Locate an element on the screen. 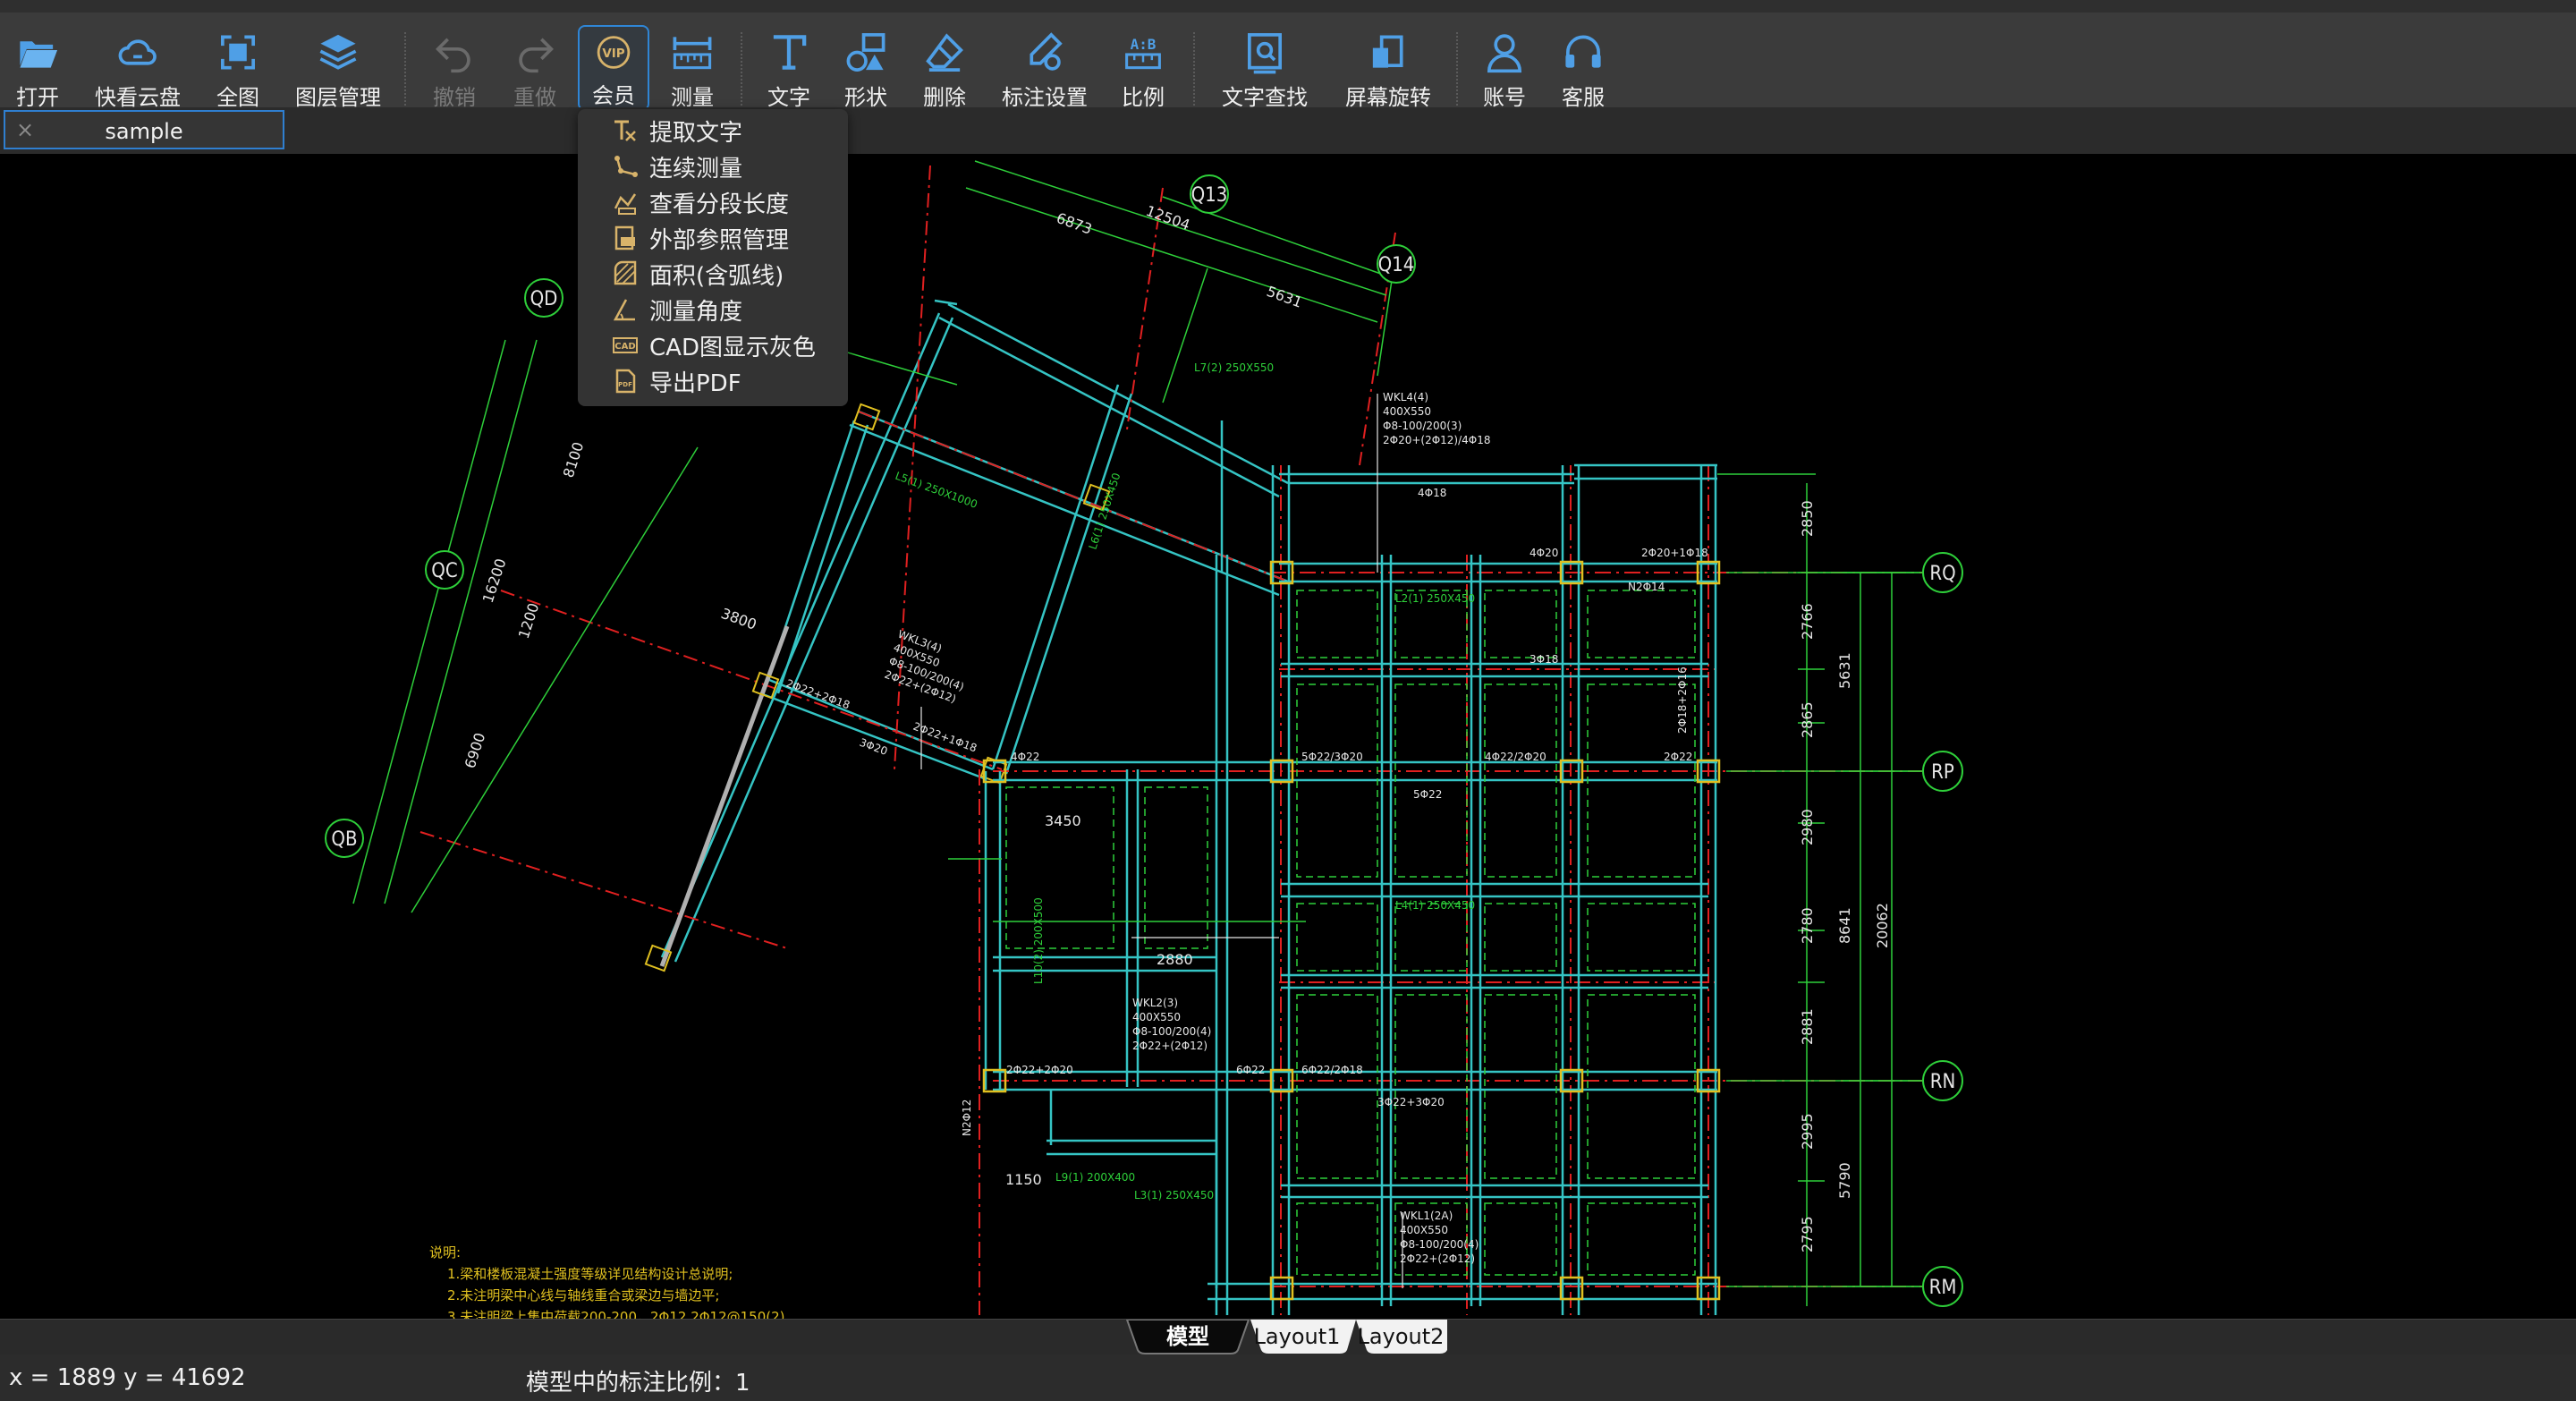  shape-icon is located at coordinates (866, 52).